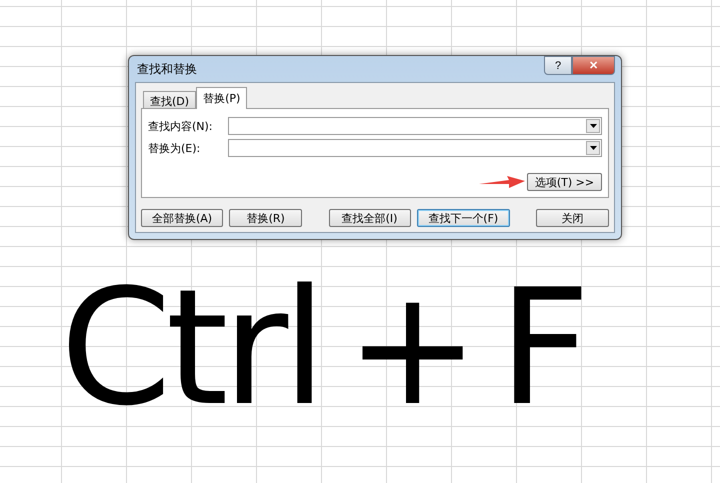  I want to click on options-button: 选项(T) >>, so click(564, 182).